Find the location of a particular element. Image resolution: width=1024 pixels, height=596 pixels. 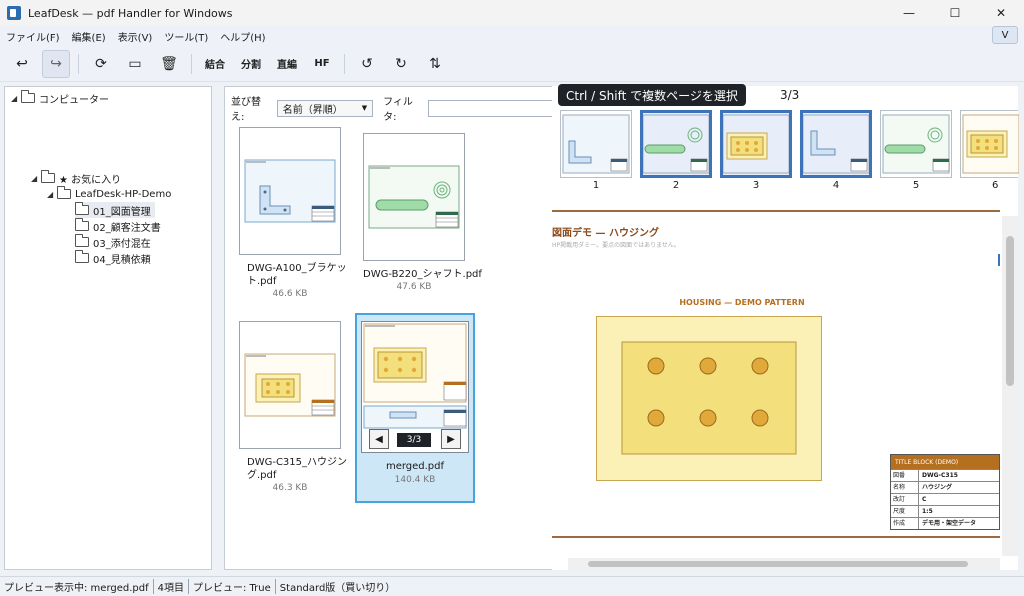

menu-view: 表示(V) is located at coordinates (135, 36).